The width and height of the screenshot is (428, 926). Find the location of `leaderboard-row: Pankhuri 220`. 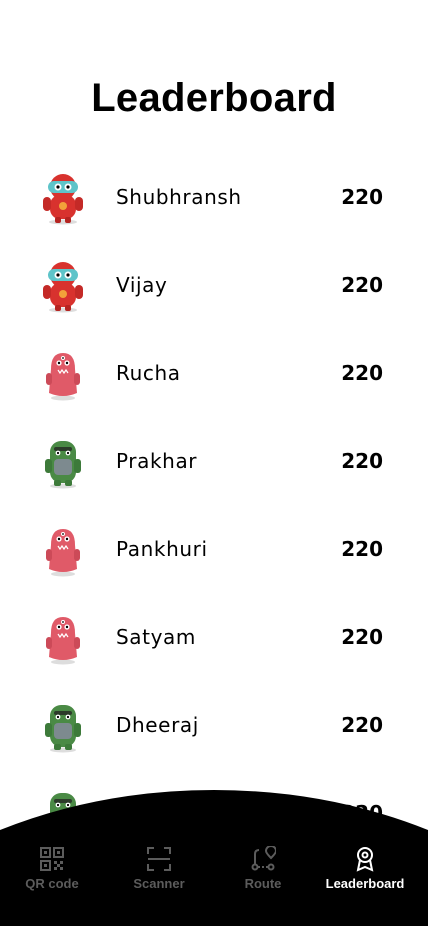

leaderboard-row: Pankhuri 220 is located at coordinates (214, 551).